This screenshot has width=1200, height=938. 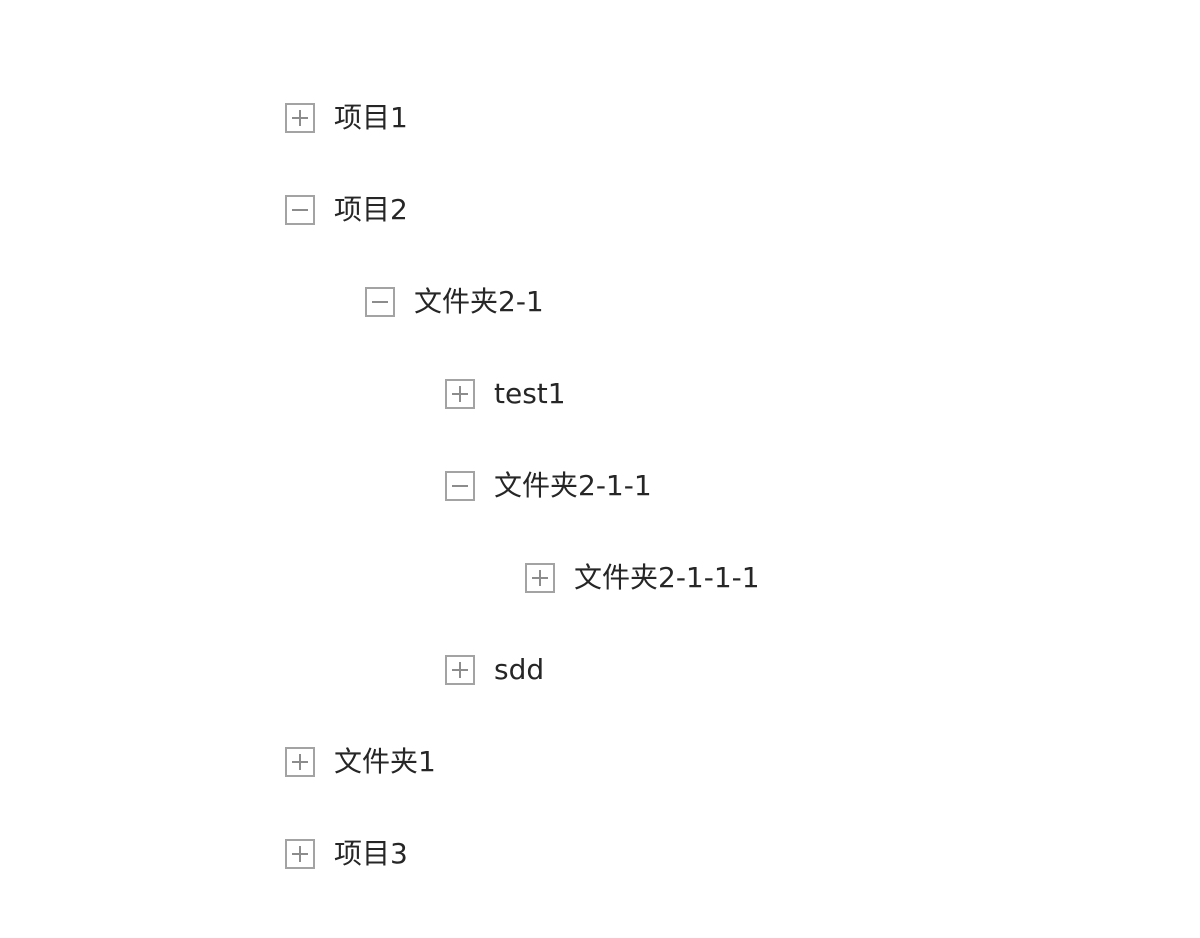 I want to click on tree-node-label: 项目3, so click(x=371, y=854).